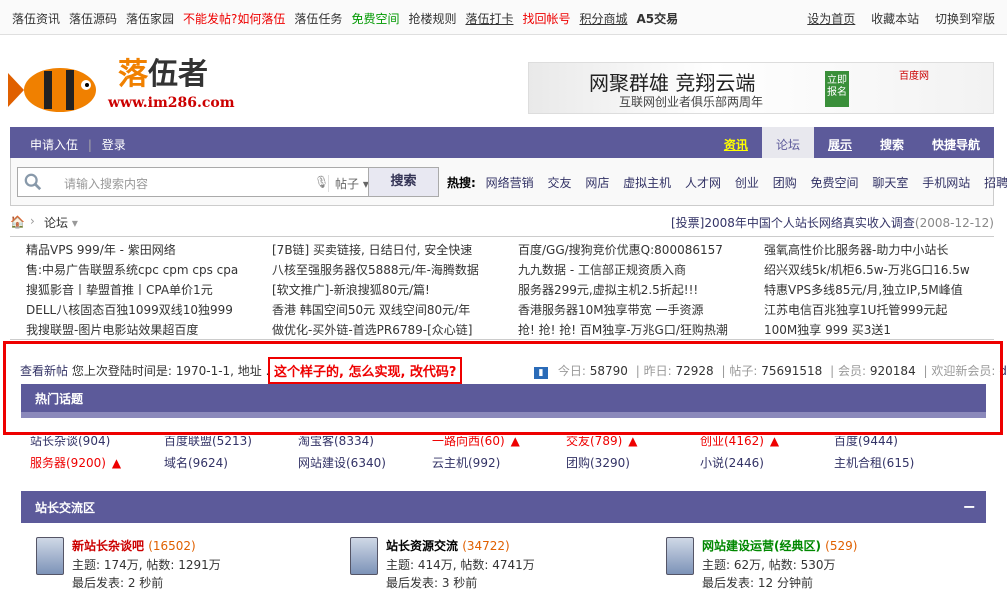  What do you see at coordinates (52, 90) in the screenshot?
I see `fish-icon` at bounding box center [52, 90].